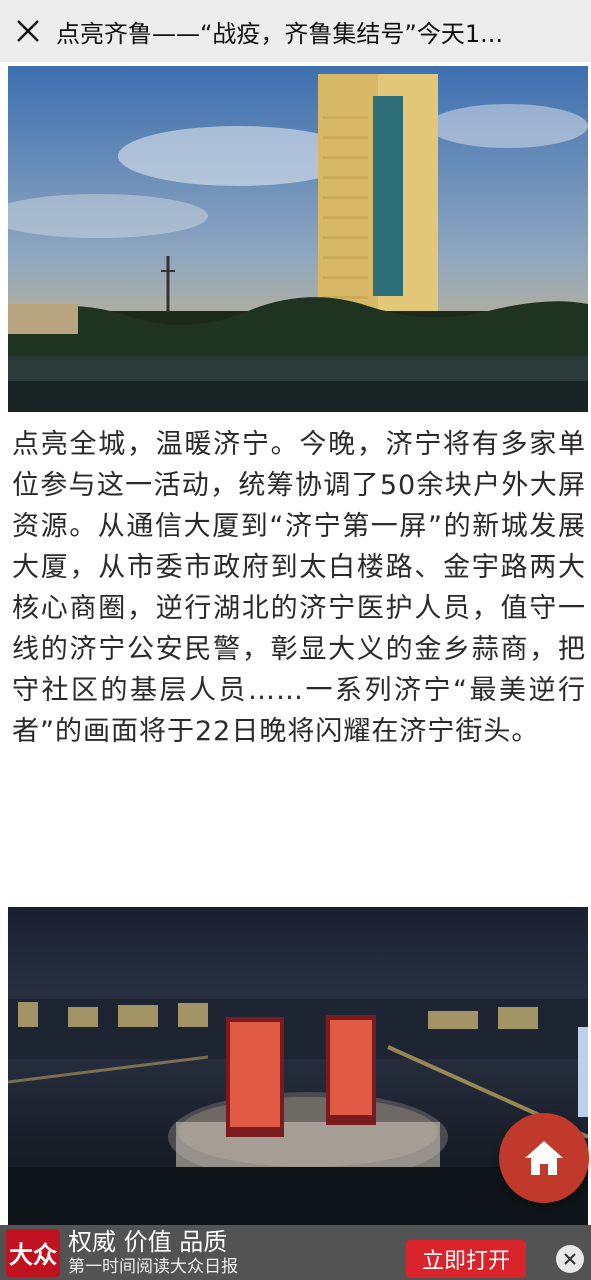 Image resolution: width=591 pixels, height=1280 pixels. I want to click on home-button, so click(544, 1158).